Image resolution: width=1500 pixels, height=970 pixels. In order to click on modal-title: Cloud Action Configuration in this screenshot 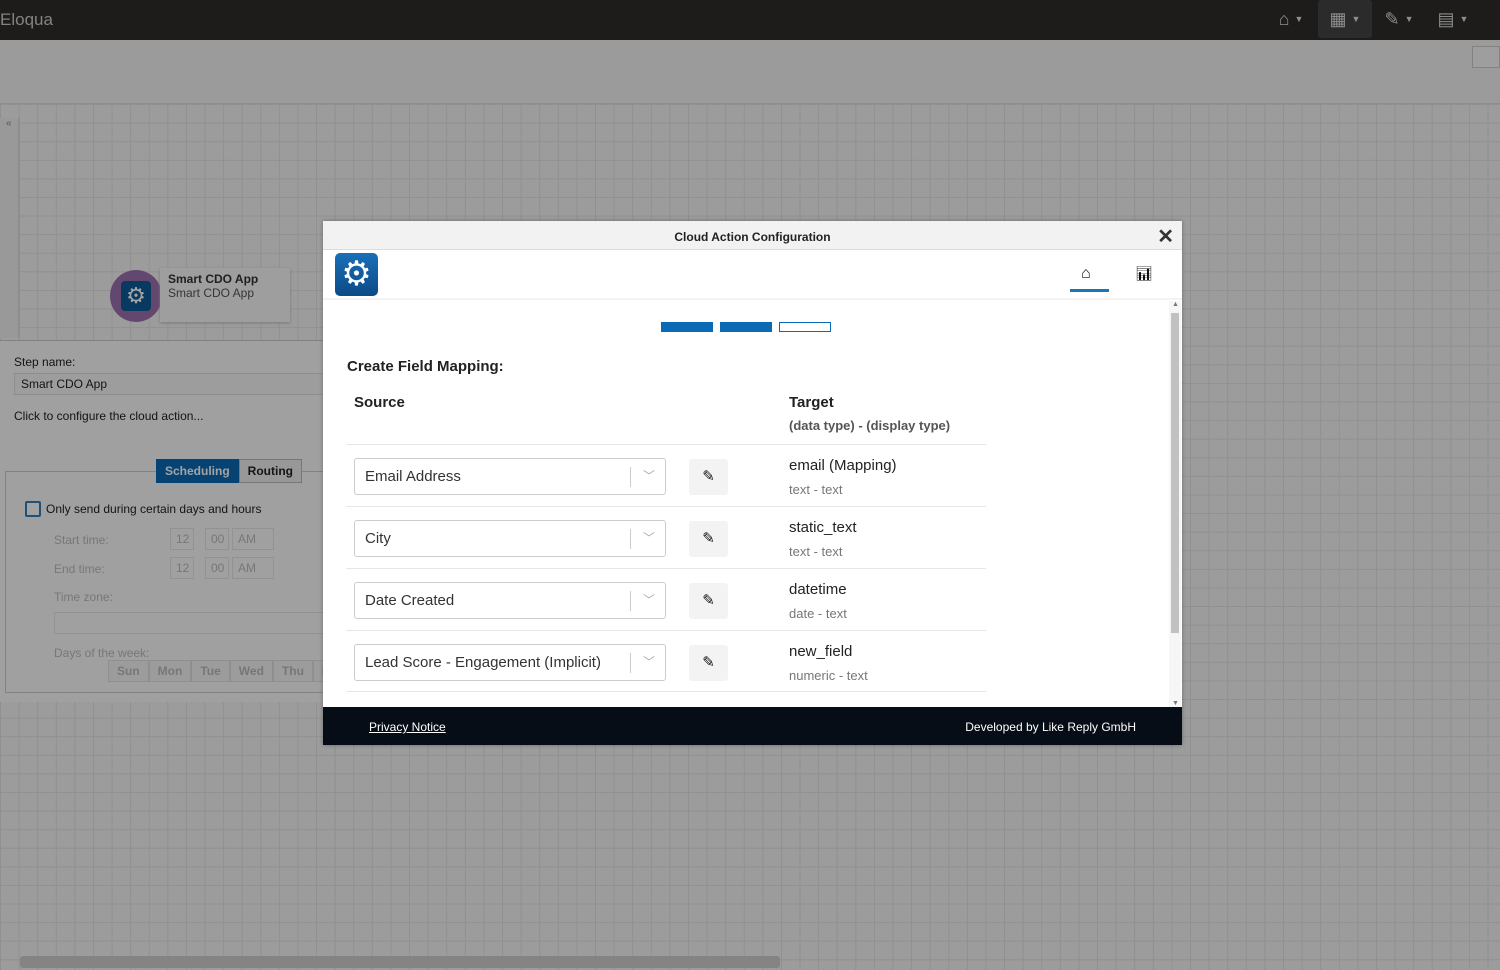, I will do `click(752, 237)`.